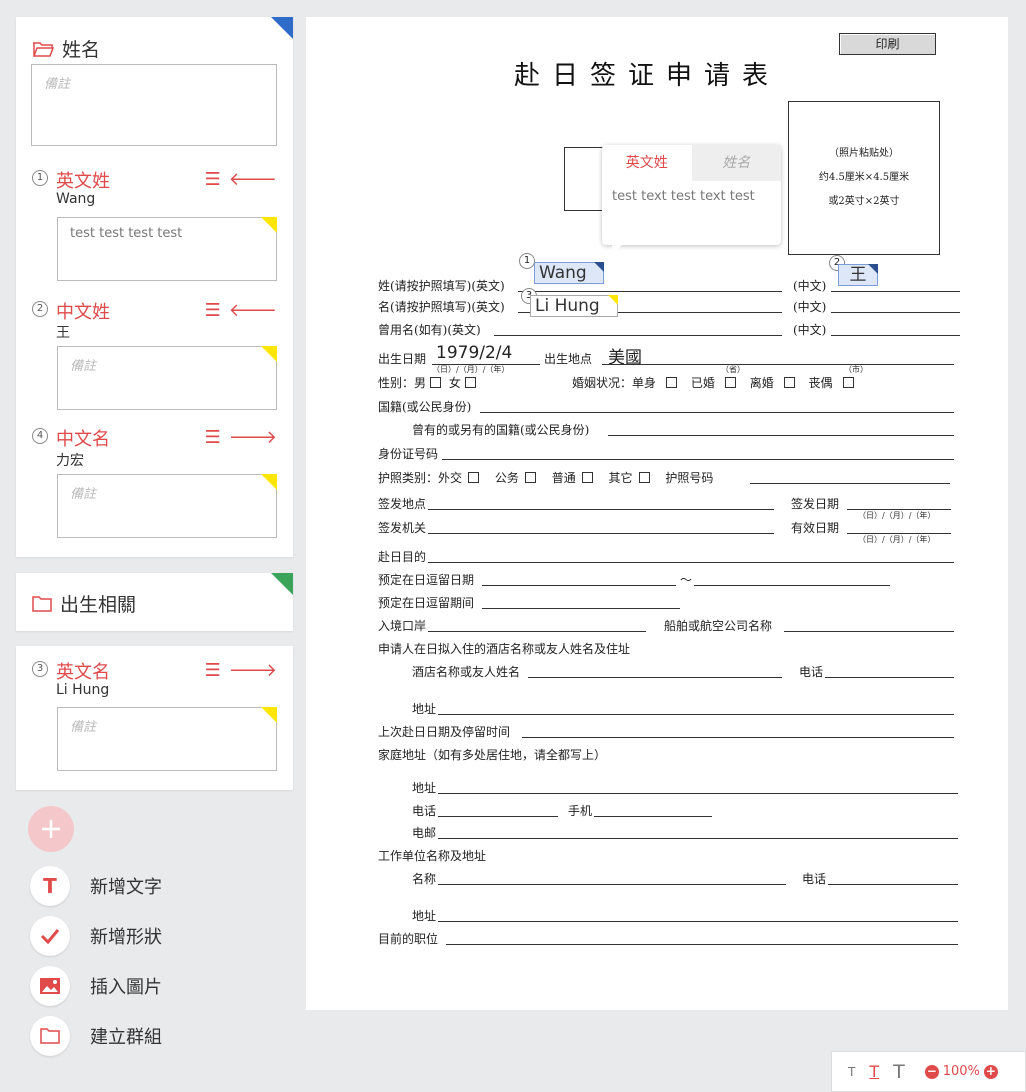  I want to click on label-stay-date: 预定在日逗留日期, so click(426, 580).